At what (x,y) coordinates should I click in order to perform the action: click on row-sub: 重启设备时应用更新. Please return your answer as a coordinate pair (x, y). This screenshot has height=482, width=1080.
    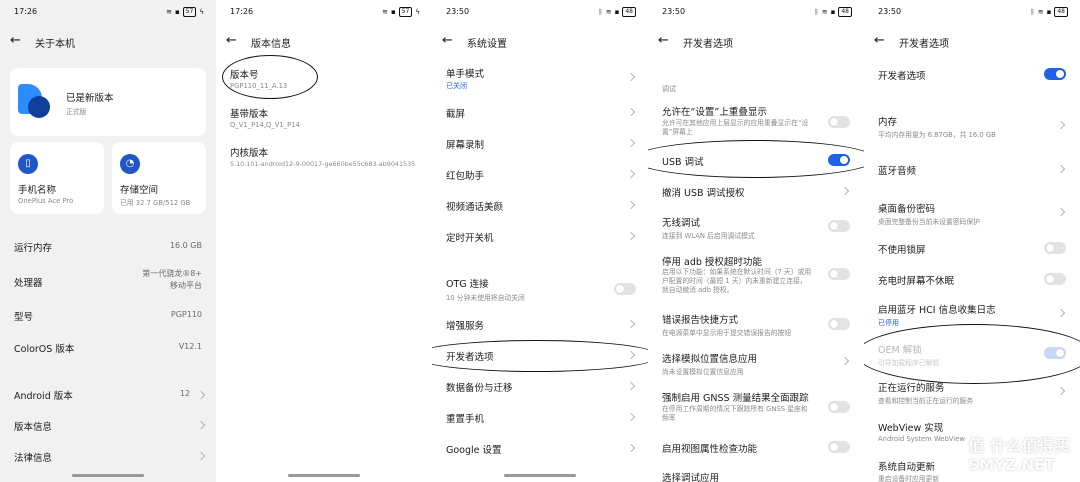
    Looking at the image, I should click on (909, 478).